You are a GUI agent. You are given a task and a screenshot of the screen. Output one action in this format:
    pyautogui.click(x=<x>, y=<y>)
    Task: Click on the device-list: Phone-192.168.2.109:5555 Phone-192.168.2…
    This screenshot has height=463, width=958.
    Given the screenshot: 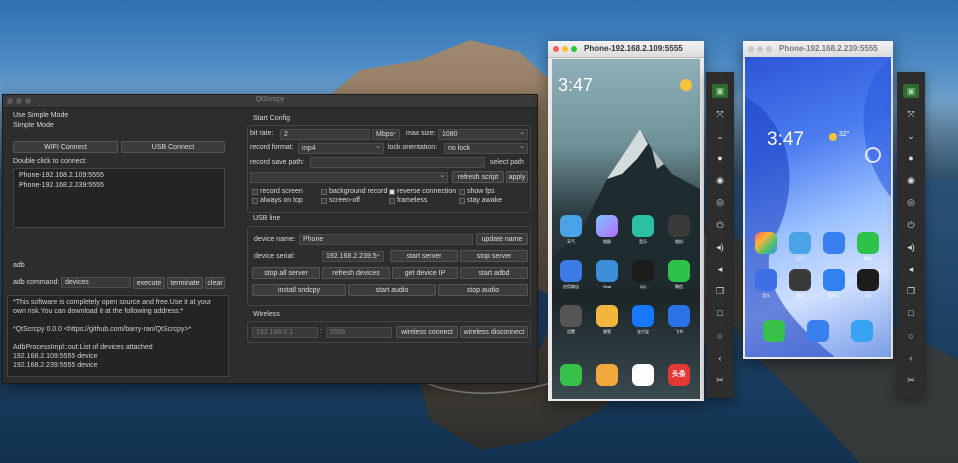 What is the action you would take?
    pyautogui.click(x=119, y=198)
    